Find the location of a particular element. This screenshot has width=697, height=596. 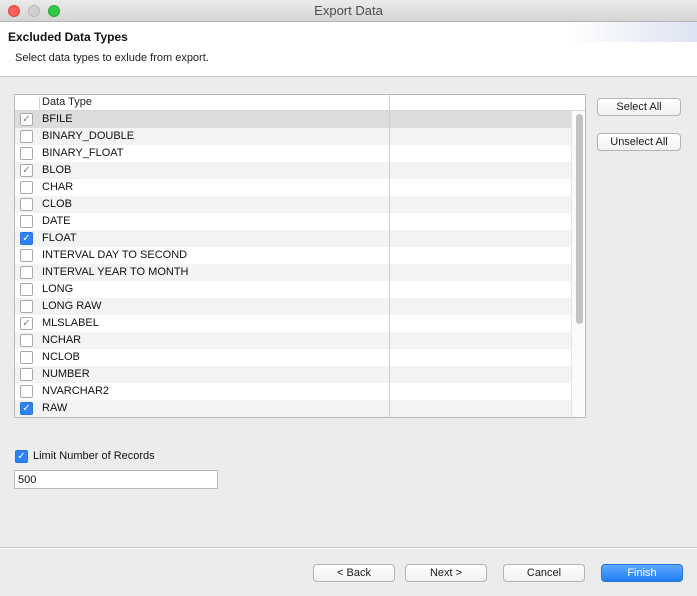

table-row: ✓ MLSLABEL is located at coordinates (293, 323).